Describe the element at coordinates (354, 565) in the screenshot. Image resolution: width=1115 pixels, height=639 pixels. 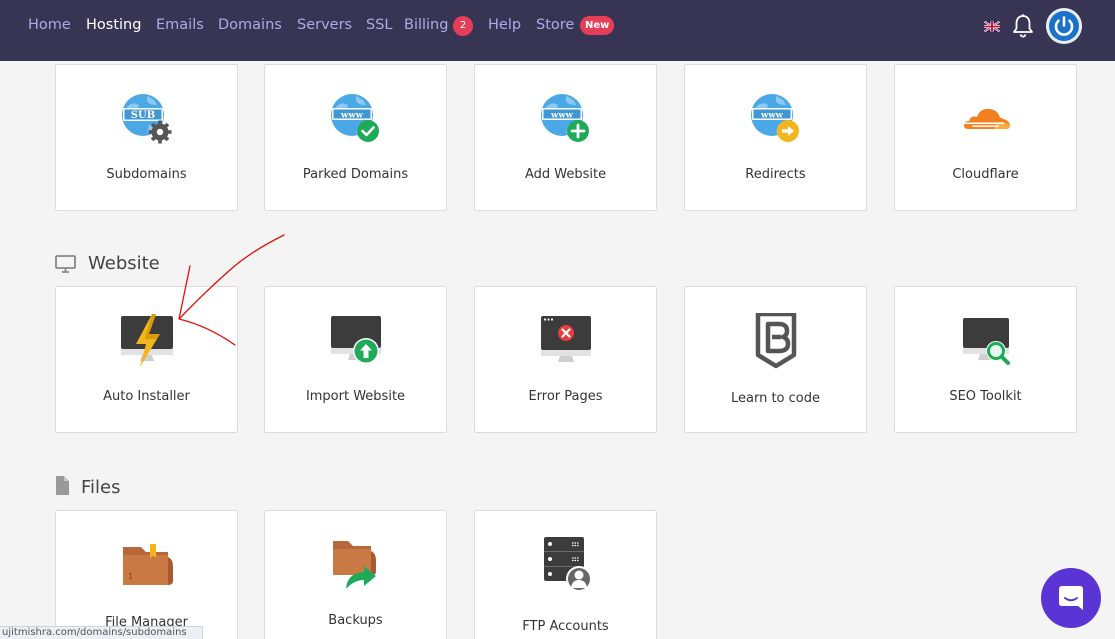
I see `folder-share-icon` at that location.